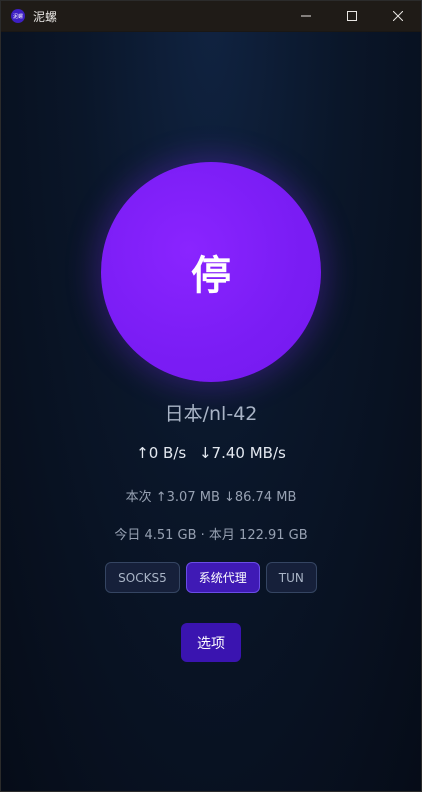 This screenshot has width=422, height=792. I want to click on server-name: 日本/nl-42, so click(211, 414).